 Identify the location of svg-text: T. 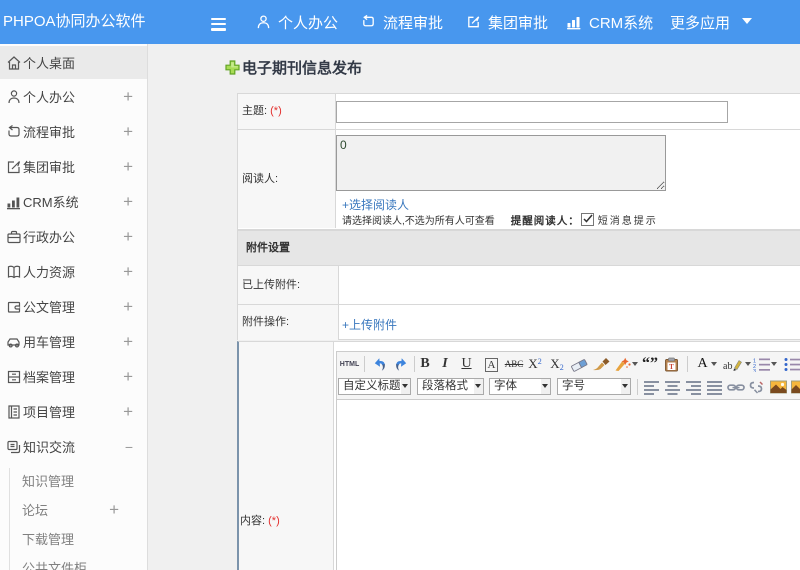
(671, 367).